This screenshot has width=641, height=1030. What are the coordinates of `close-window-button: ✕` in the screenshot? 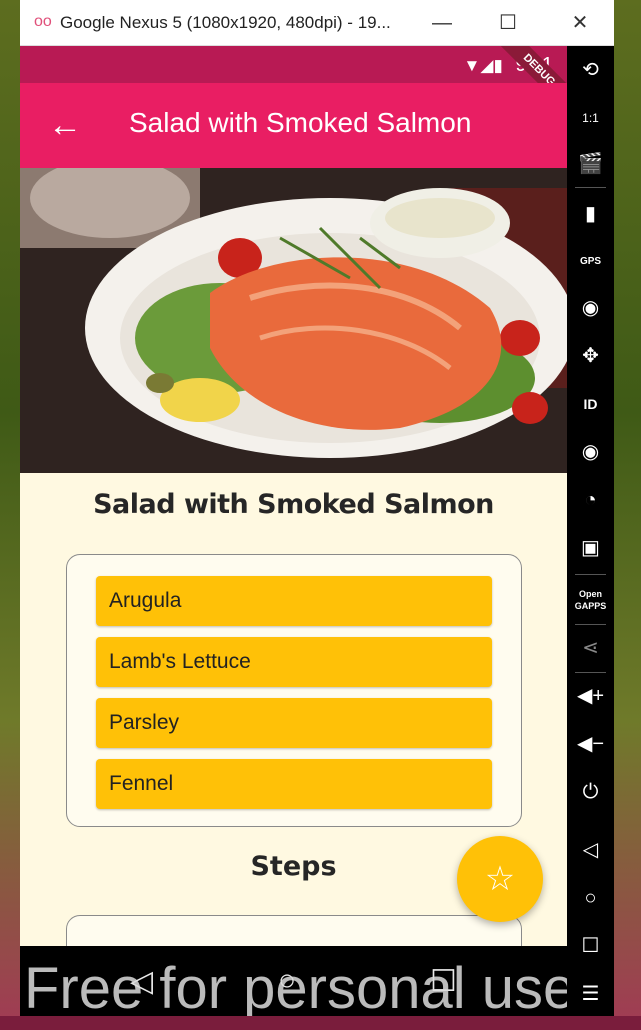 It's located at (580, 23).